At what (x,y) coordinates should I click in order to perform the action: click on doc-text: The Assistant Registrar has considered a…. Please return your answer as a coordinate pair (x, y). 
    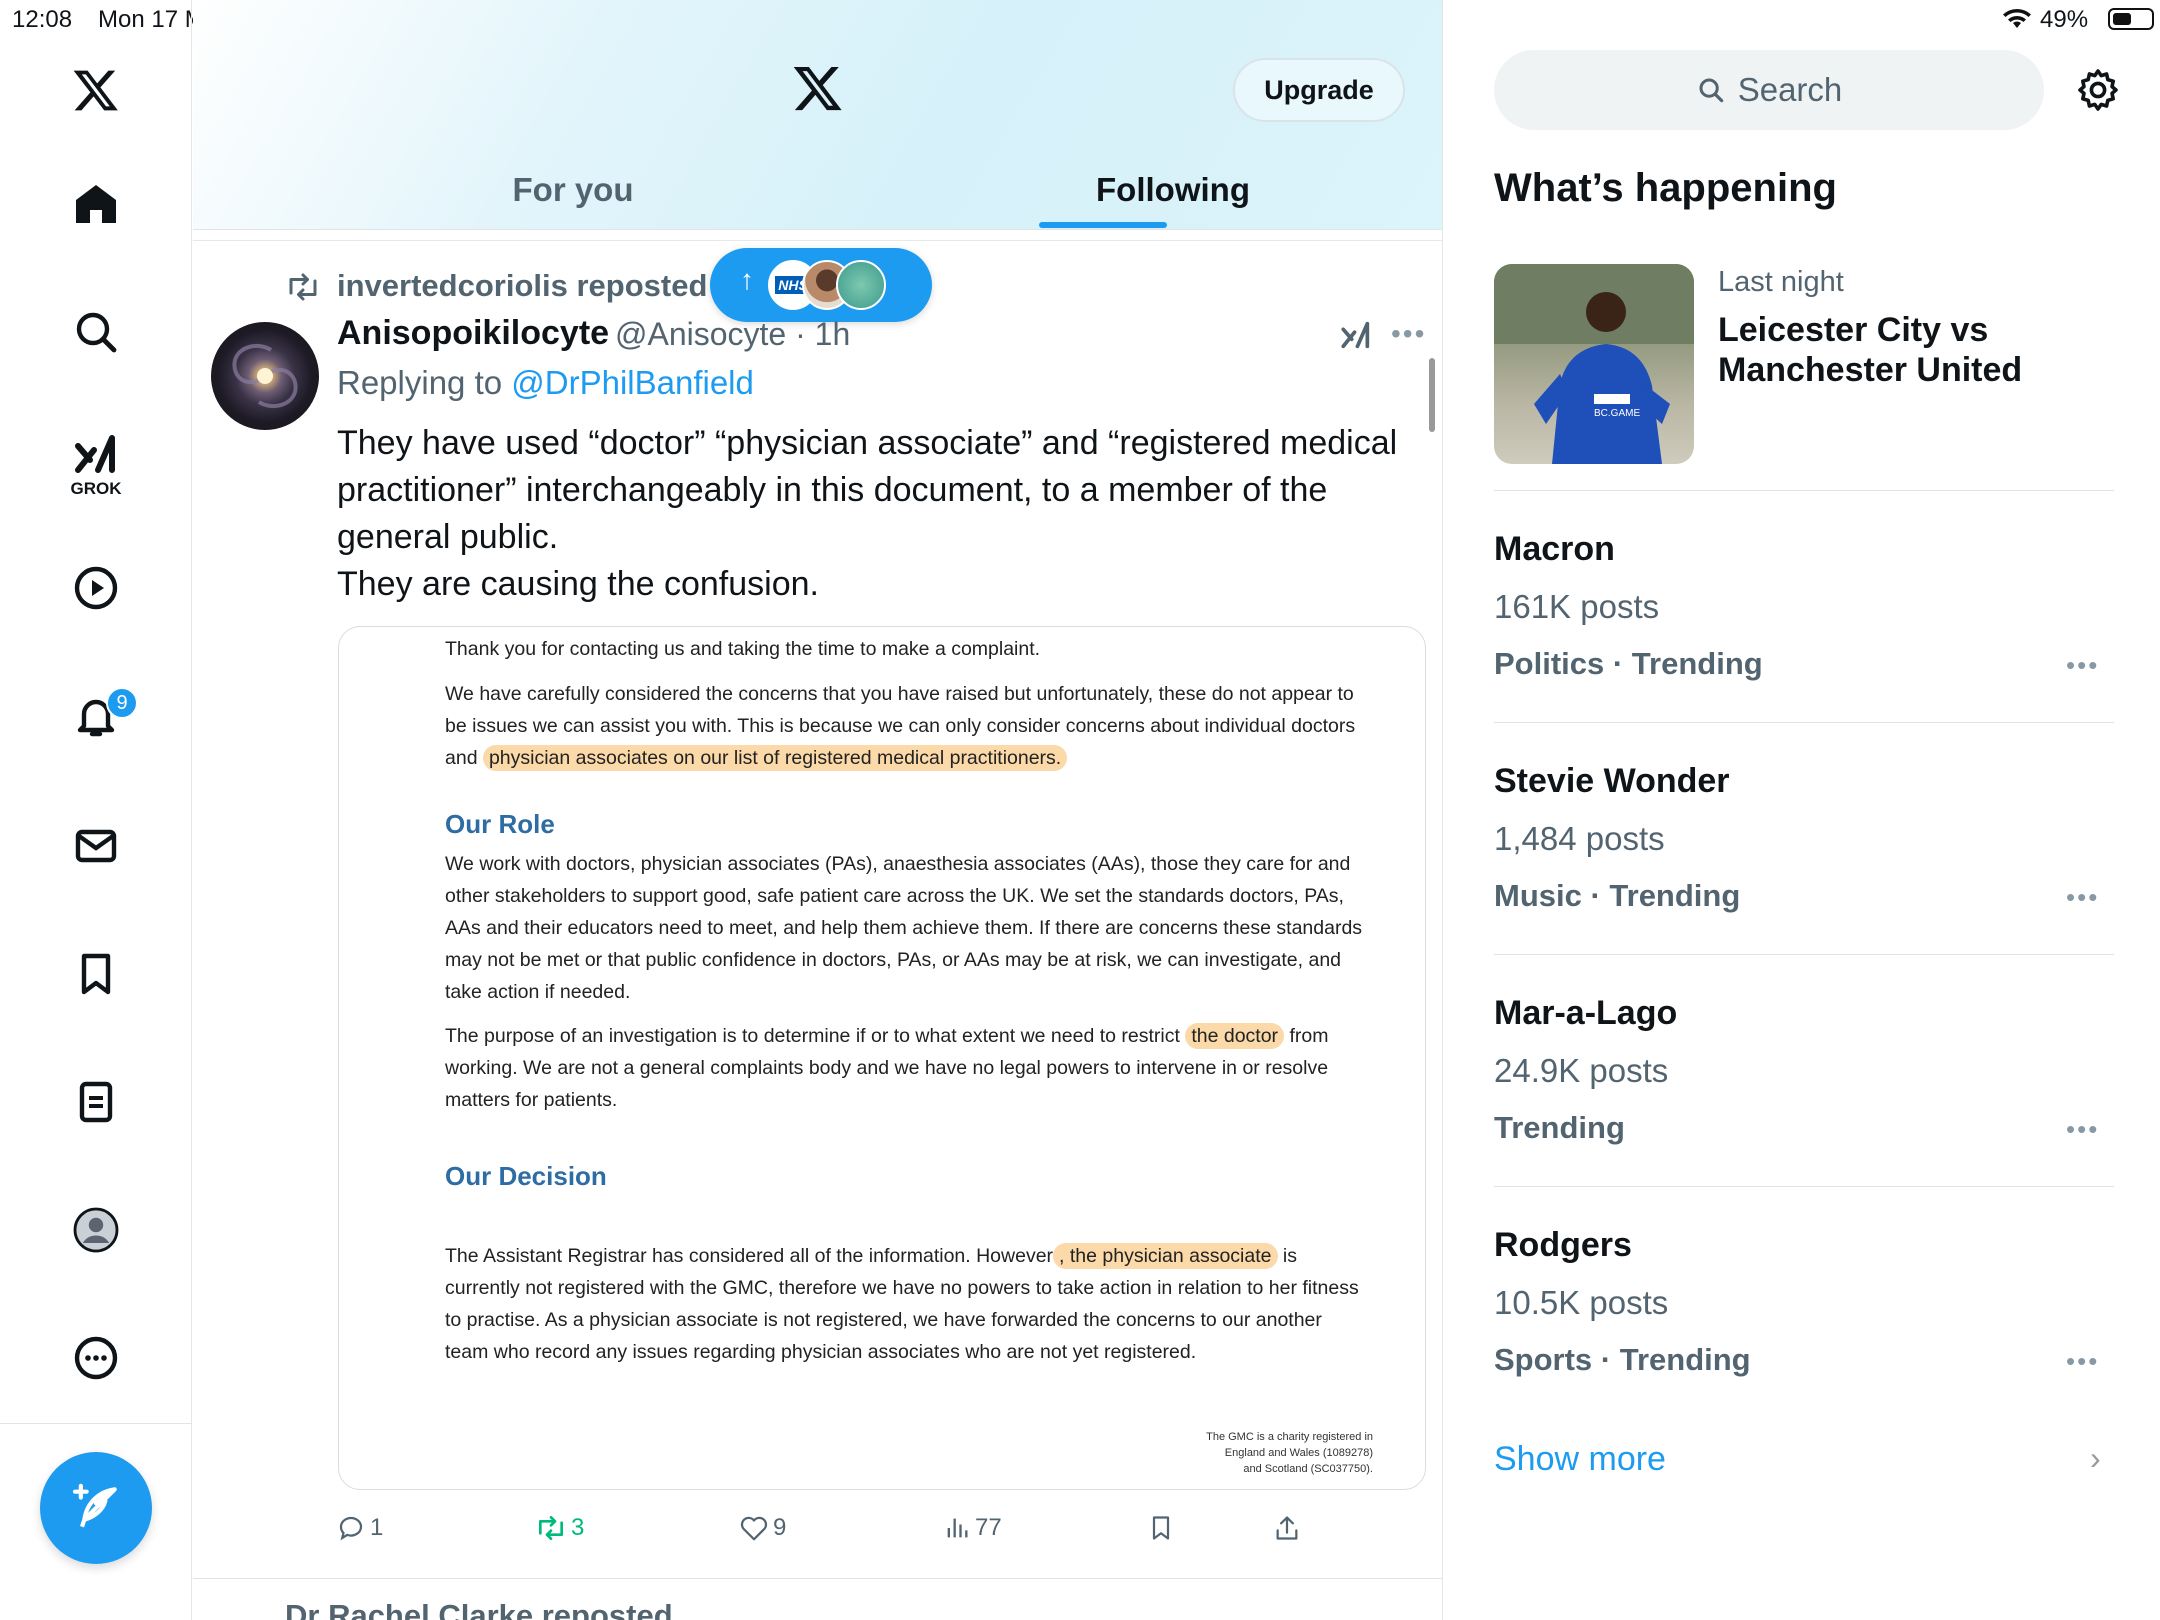
    Looking at the image, I should click on (749, 1256).